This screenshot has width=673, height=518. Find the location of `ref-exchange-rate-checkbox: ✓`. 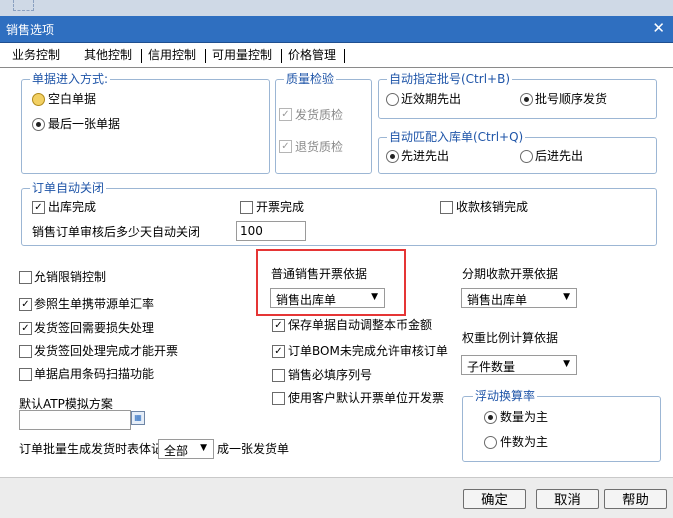

ref-exchange-rate-checkbox: ✓ is located at coordinates (25, 304).